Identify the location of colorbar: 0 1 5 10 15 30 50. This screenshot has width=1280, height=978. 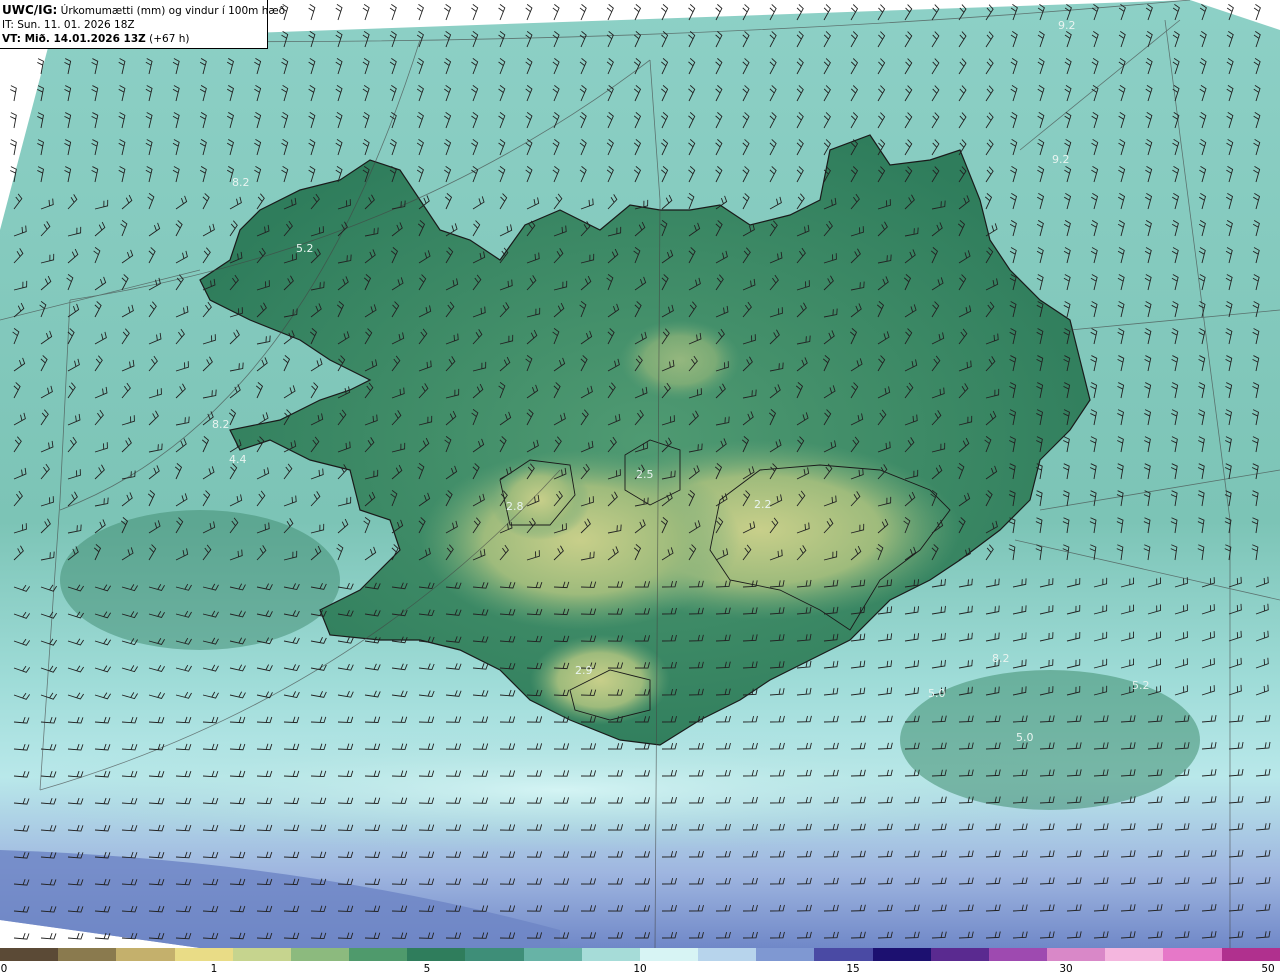
(640, 963).